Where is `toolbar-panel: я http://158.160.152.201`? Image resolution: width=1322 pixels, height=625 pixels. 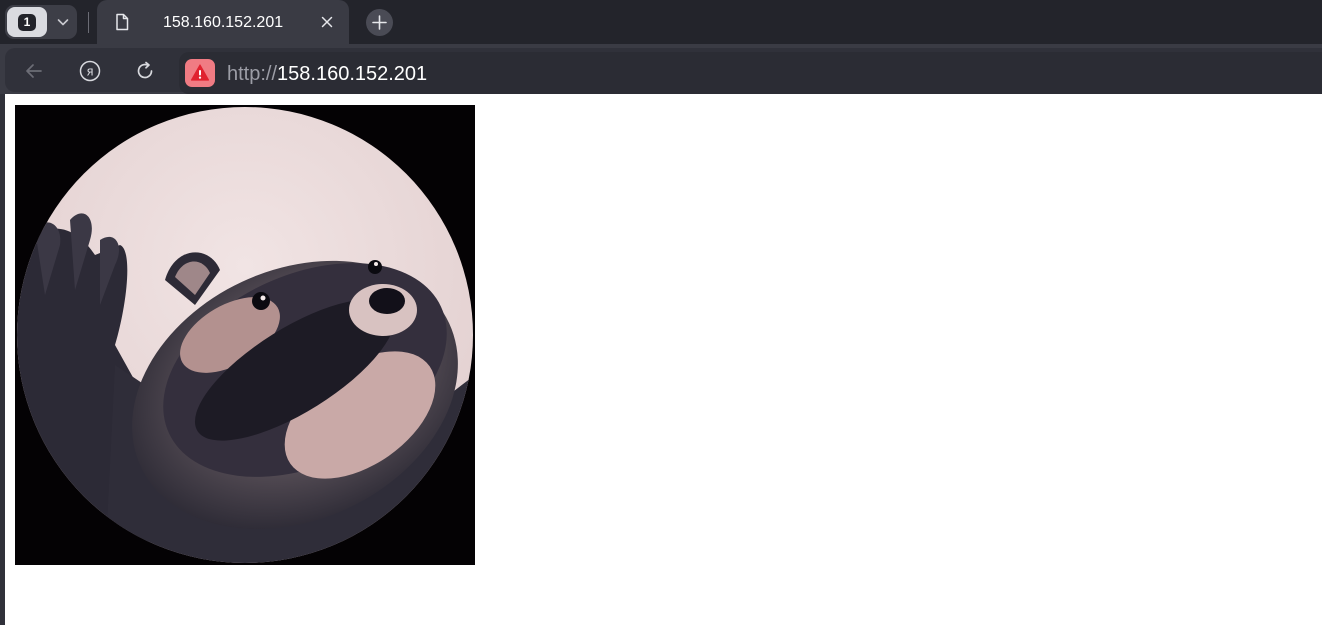
toolbar-panel: я http://158.160.152.201 is located at coordinates (663, 71).